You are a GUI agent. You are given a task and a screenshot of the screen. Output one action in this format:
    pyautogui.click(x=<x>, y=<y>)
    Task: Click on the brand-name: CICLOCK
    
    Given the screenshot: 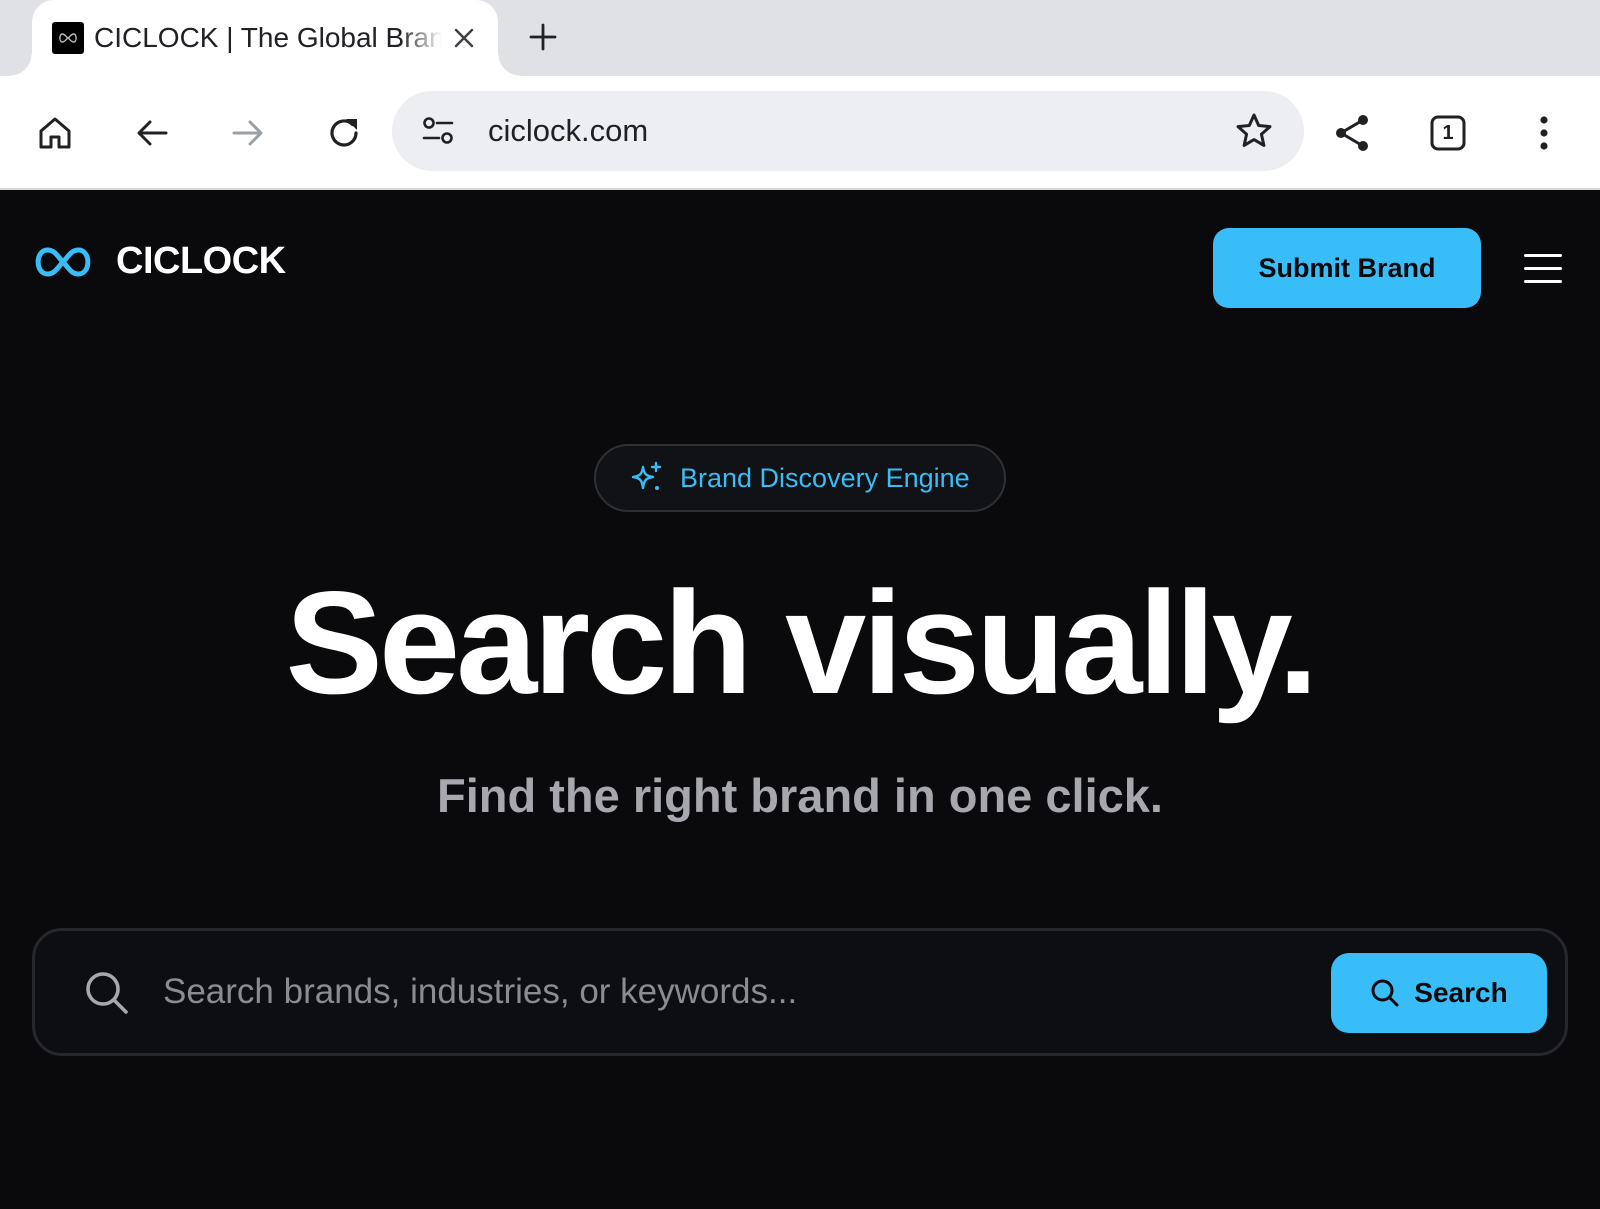 What is the action you would take?
    pyautogui.click(x=201, y=261)
    